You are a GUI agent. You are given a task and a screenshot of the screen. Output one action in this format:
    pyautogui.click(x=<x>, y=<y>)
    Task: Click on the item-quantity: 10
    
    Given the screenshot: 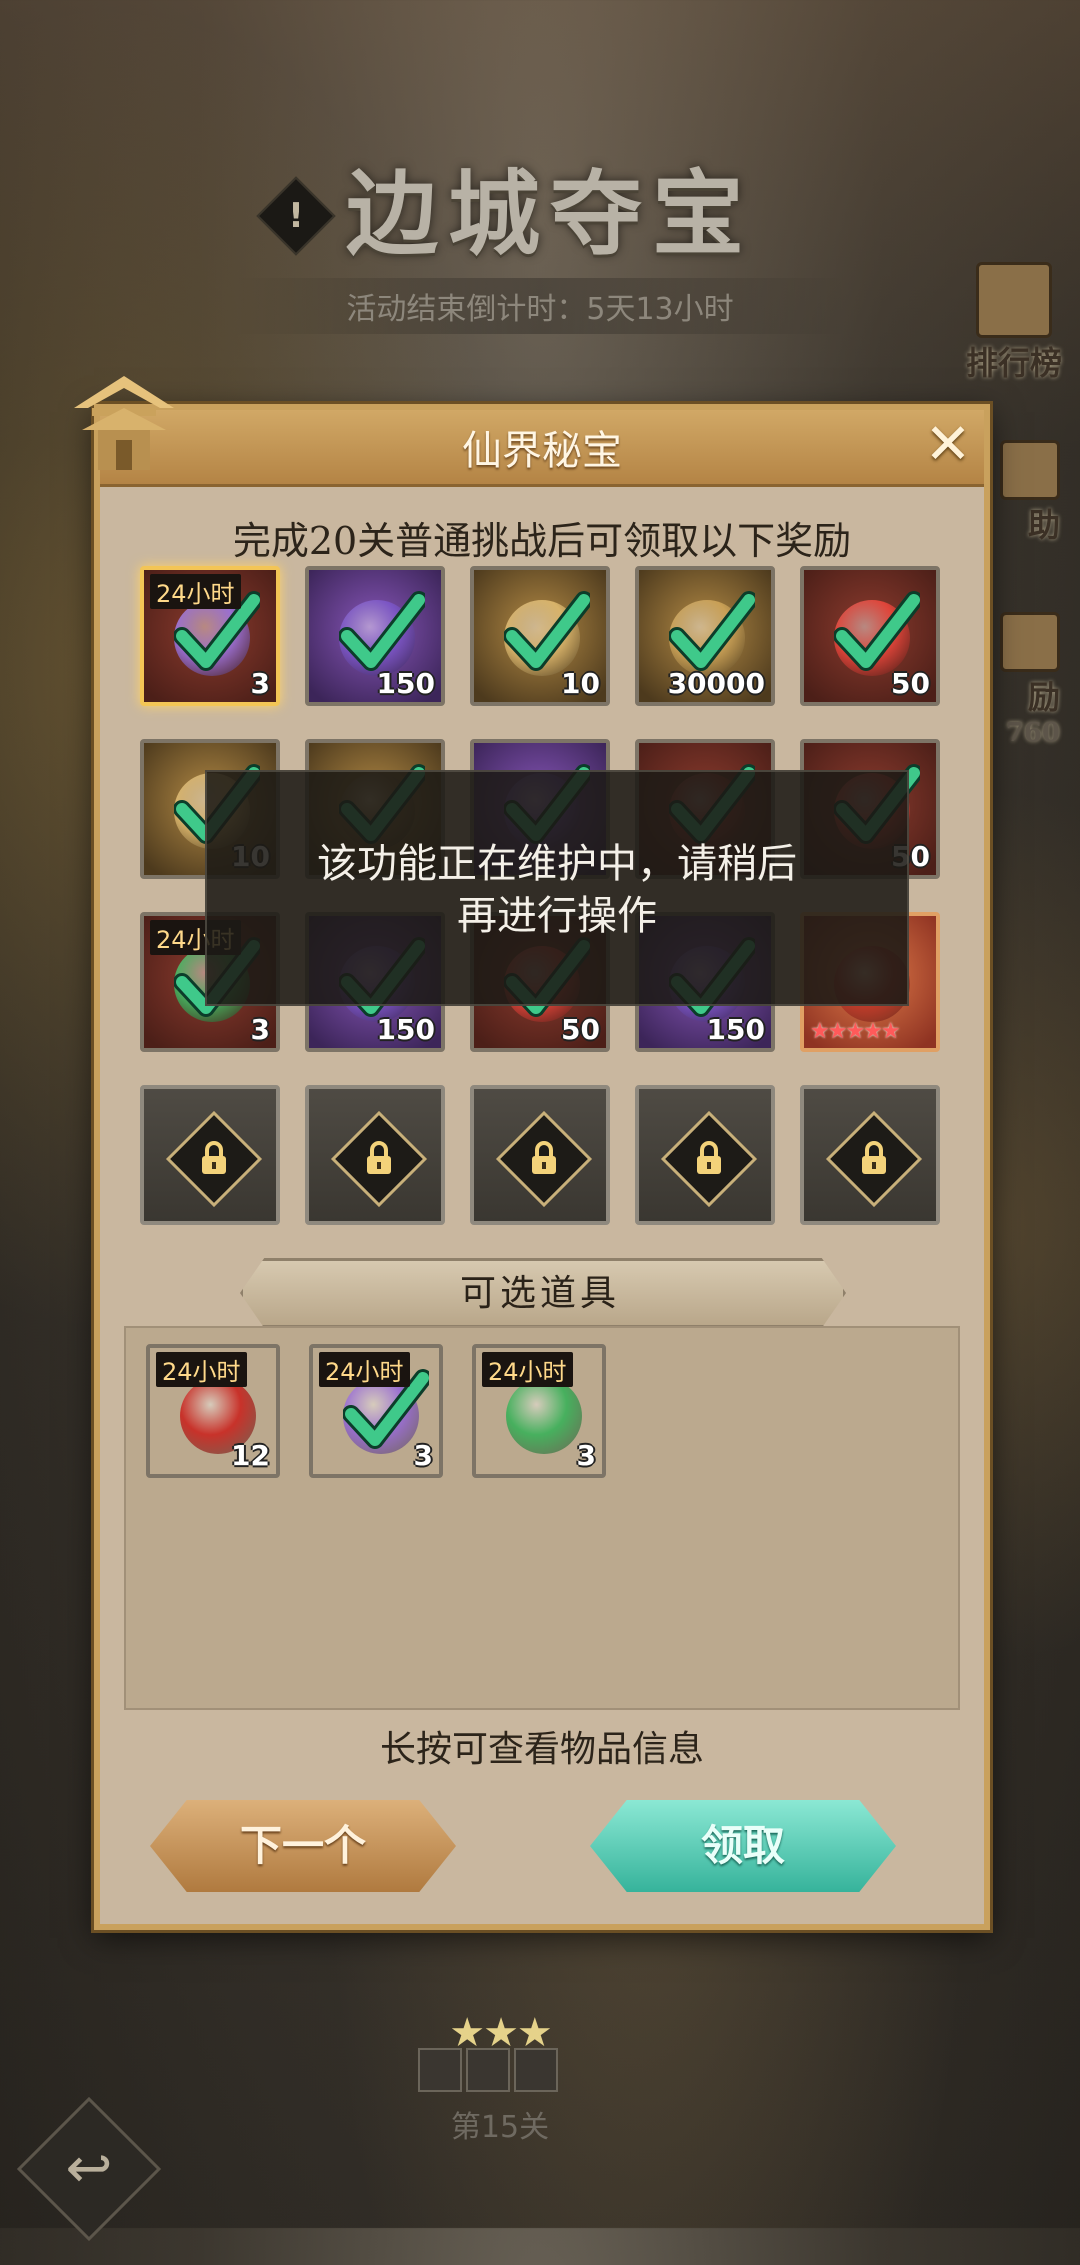 What is the action you would take?
    pyautogui.click(x=580, y=683)
    